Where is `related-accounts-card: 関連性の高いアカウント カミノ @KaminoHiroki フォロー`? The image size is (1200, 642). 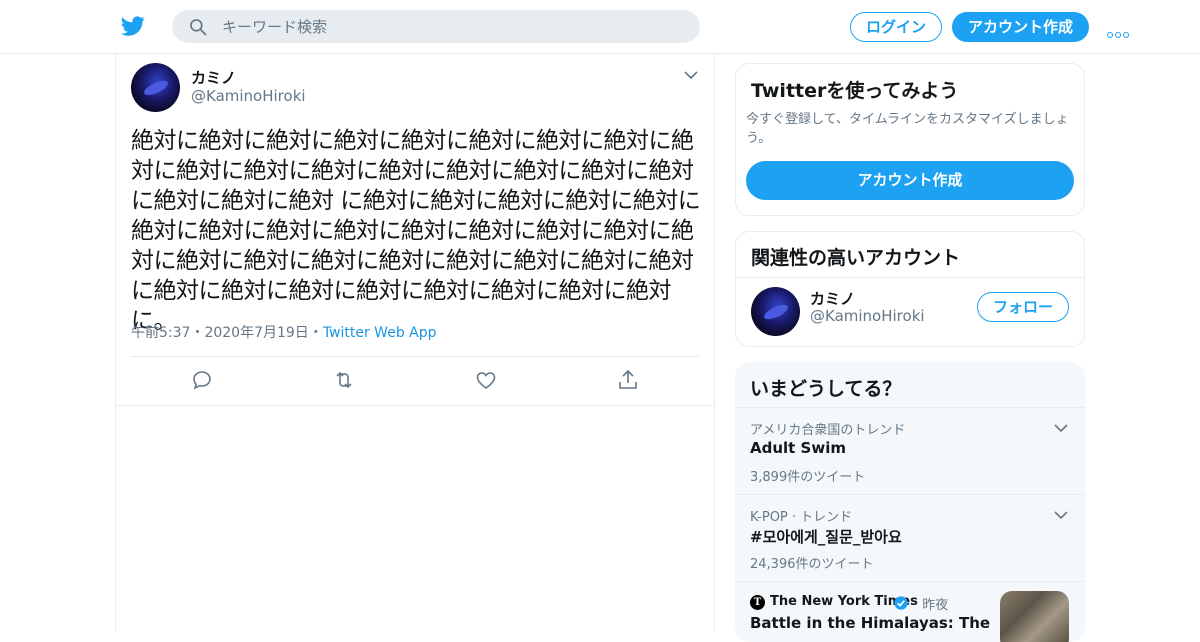
related-accounts-card: 関連性の高いアカウント カミノ @KaminoHiroki フォロー is located at coordinates (910, 289).